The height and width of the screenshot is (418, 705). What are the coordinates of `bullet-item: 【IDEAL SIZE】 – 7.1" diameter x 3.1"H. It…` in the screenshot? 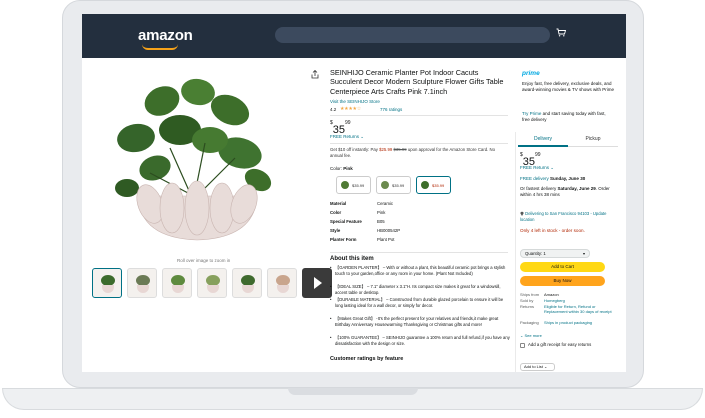 It's located at (420, 290).